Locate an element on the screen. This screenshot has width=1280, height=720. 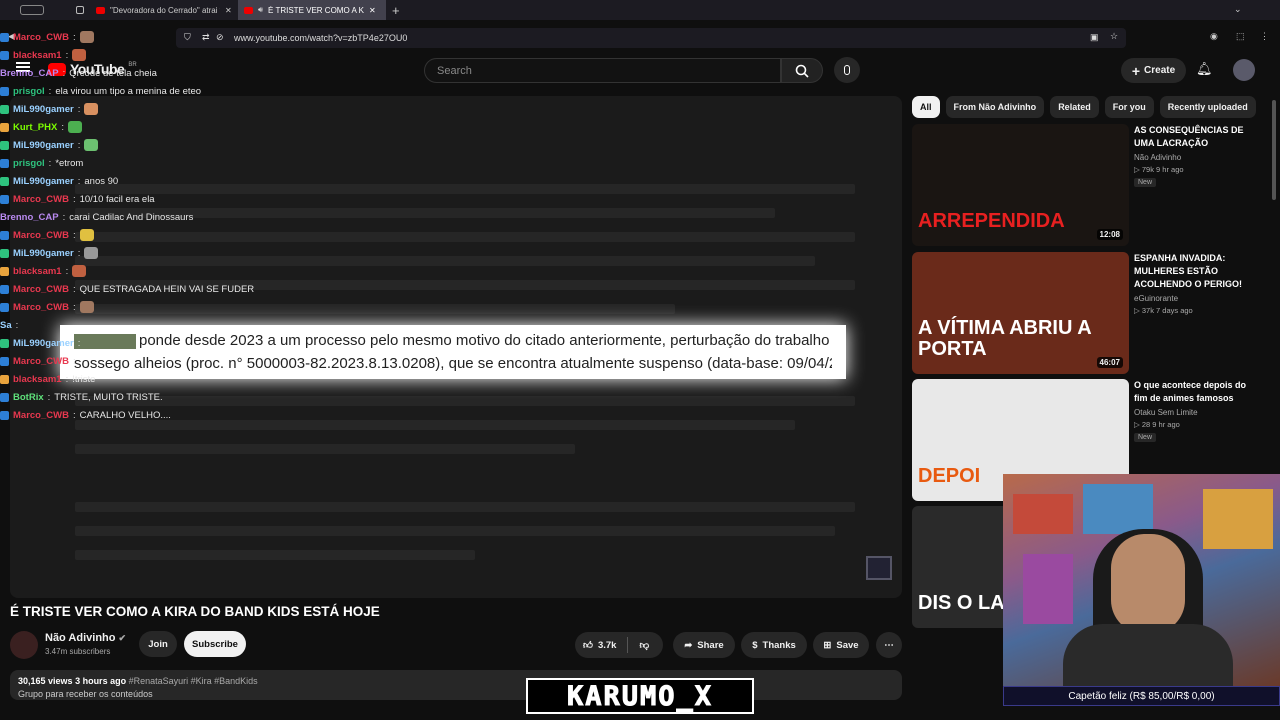
recommendation-thumbnail: A VÍTIMA ABRIU A PORTA 46:07 is located at coordinates (1020, 313).